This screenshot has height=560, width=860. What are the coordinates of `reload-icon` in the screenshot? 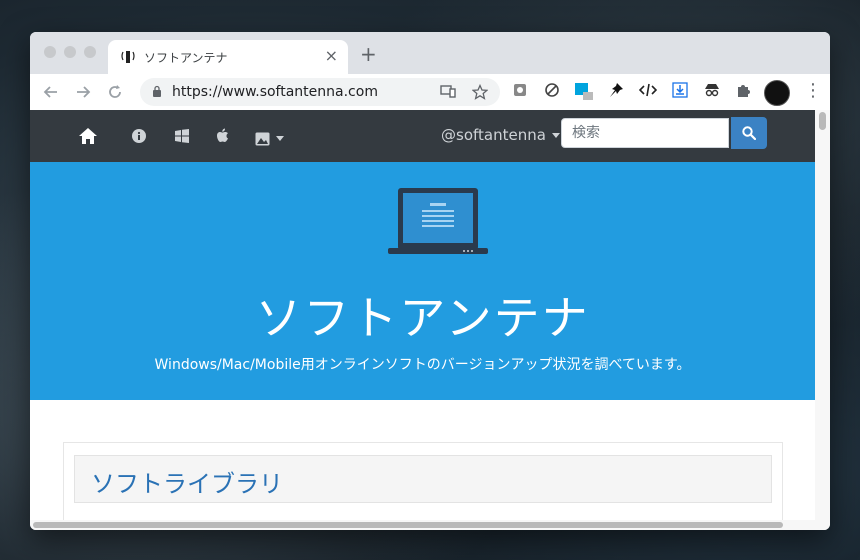 It's located at (115, 92).